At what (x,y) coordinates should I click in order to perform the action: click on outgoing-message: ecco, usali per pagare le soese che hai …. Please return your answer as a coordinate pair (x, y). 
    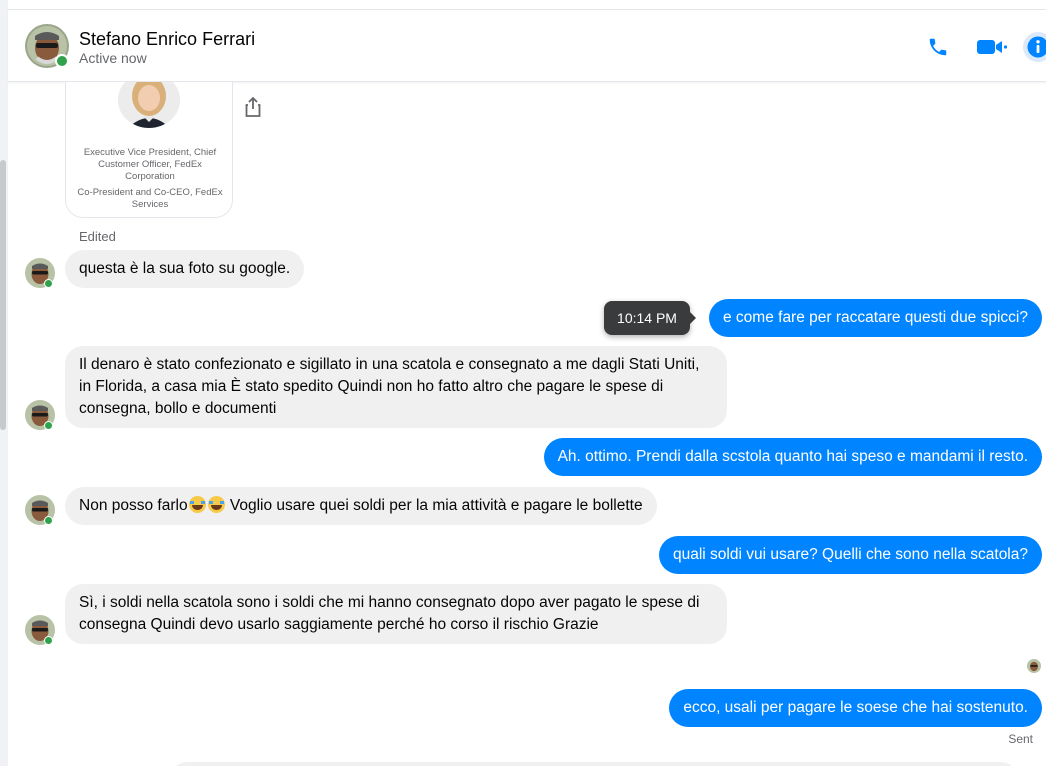
    Looking at the image, I should click on (855, 708).